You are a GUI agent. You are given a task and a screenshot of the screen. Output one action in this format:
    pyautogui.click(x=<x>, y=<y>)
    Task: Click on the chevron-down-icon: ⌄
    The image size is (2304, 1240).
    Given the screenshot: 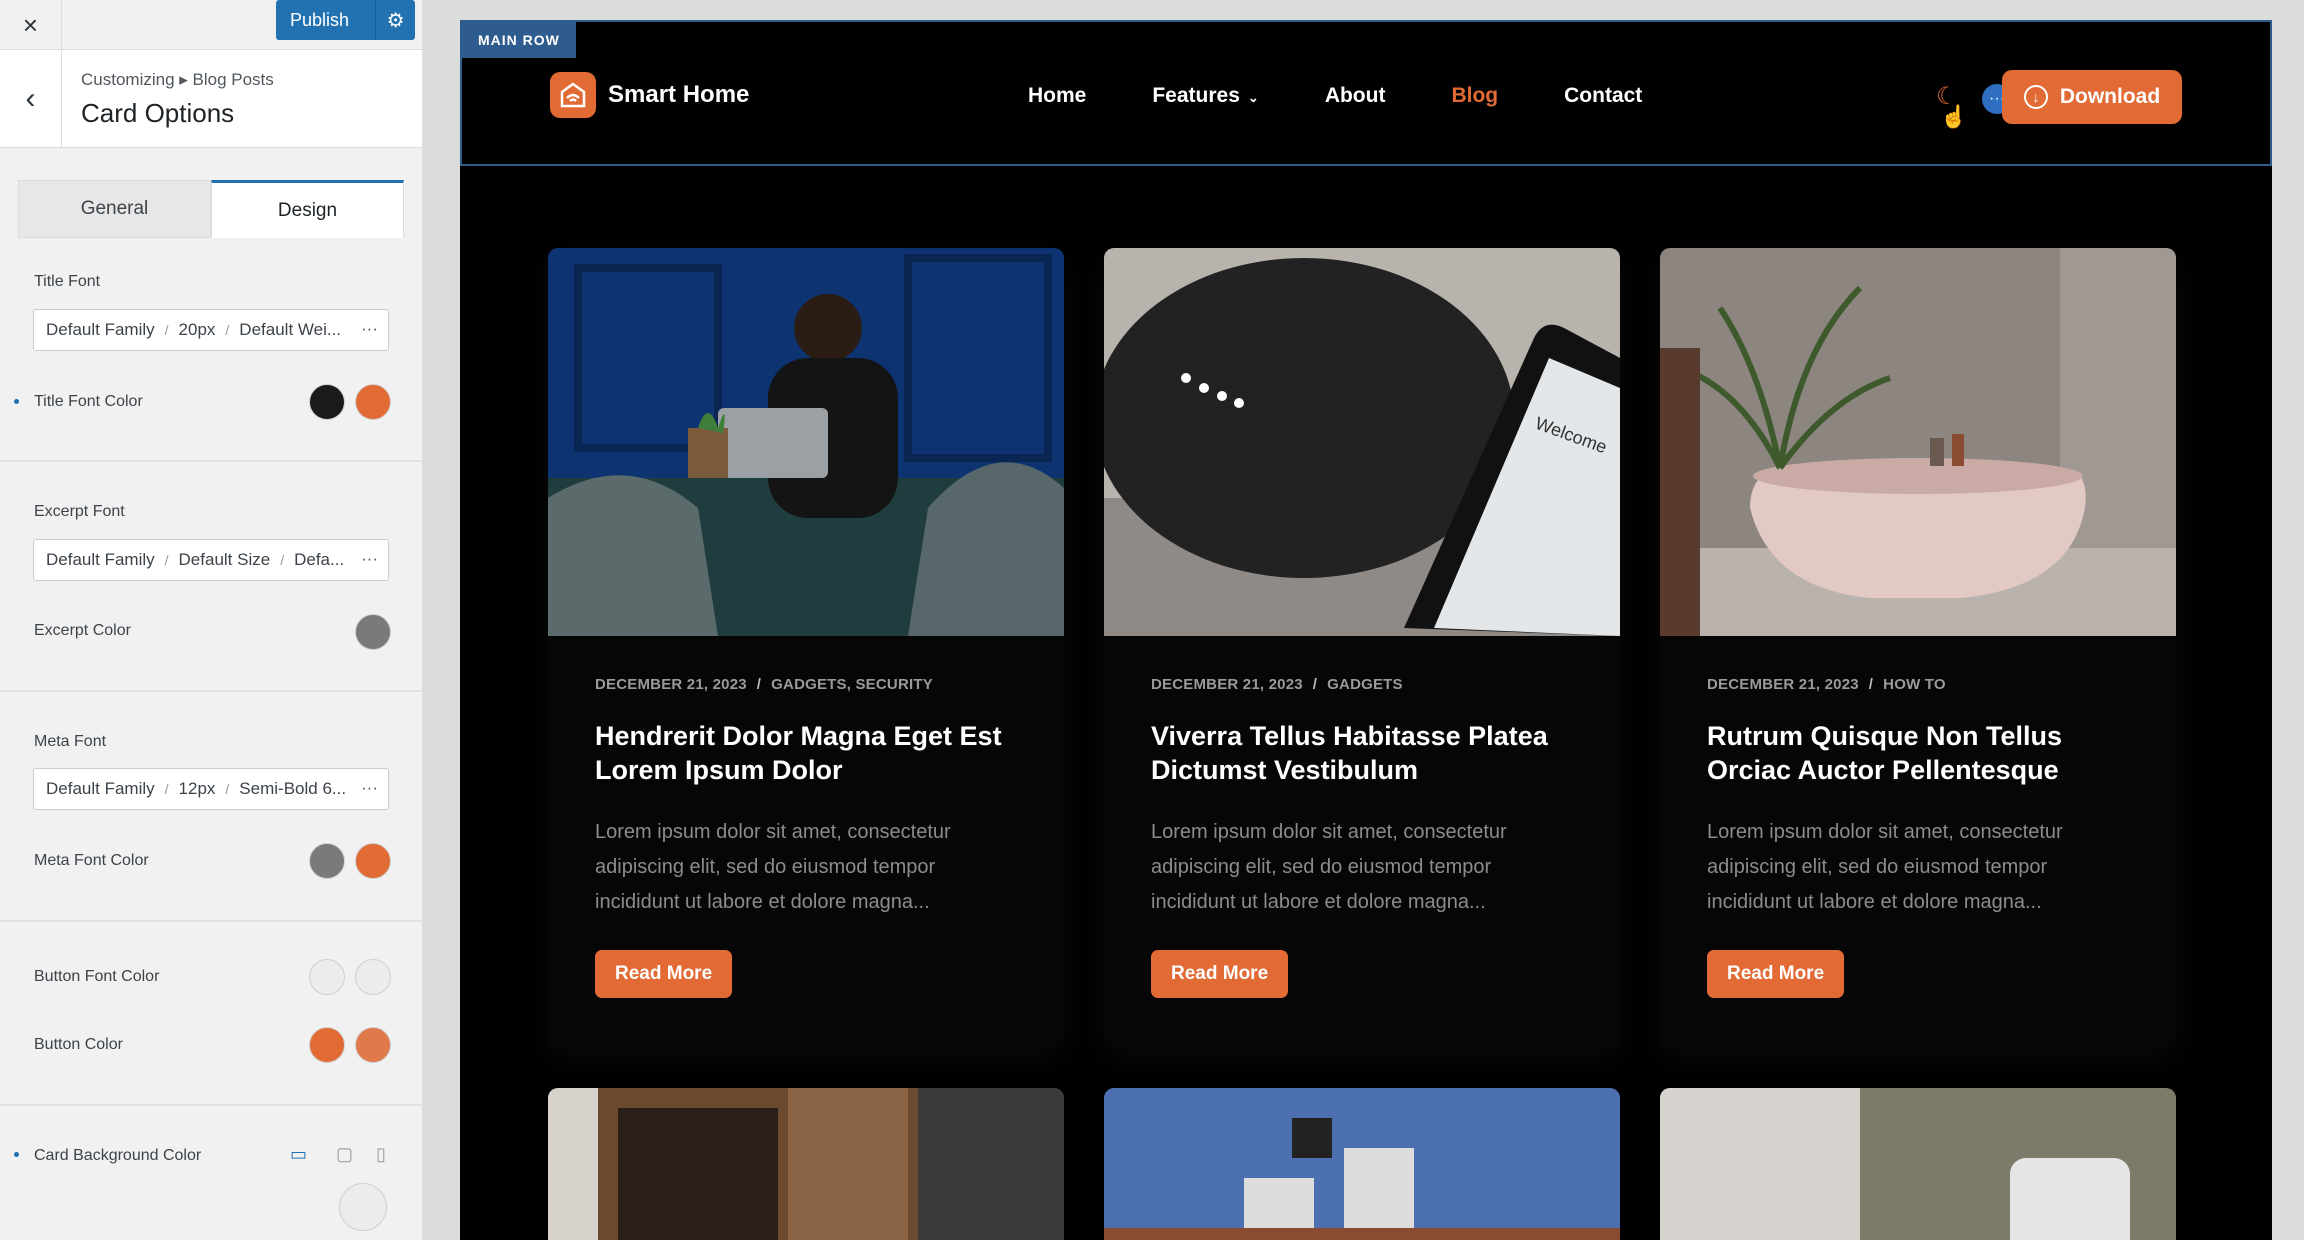 What is the action you would take?
    pyautogui.click(x=1253, y=97)
    